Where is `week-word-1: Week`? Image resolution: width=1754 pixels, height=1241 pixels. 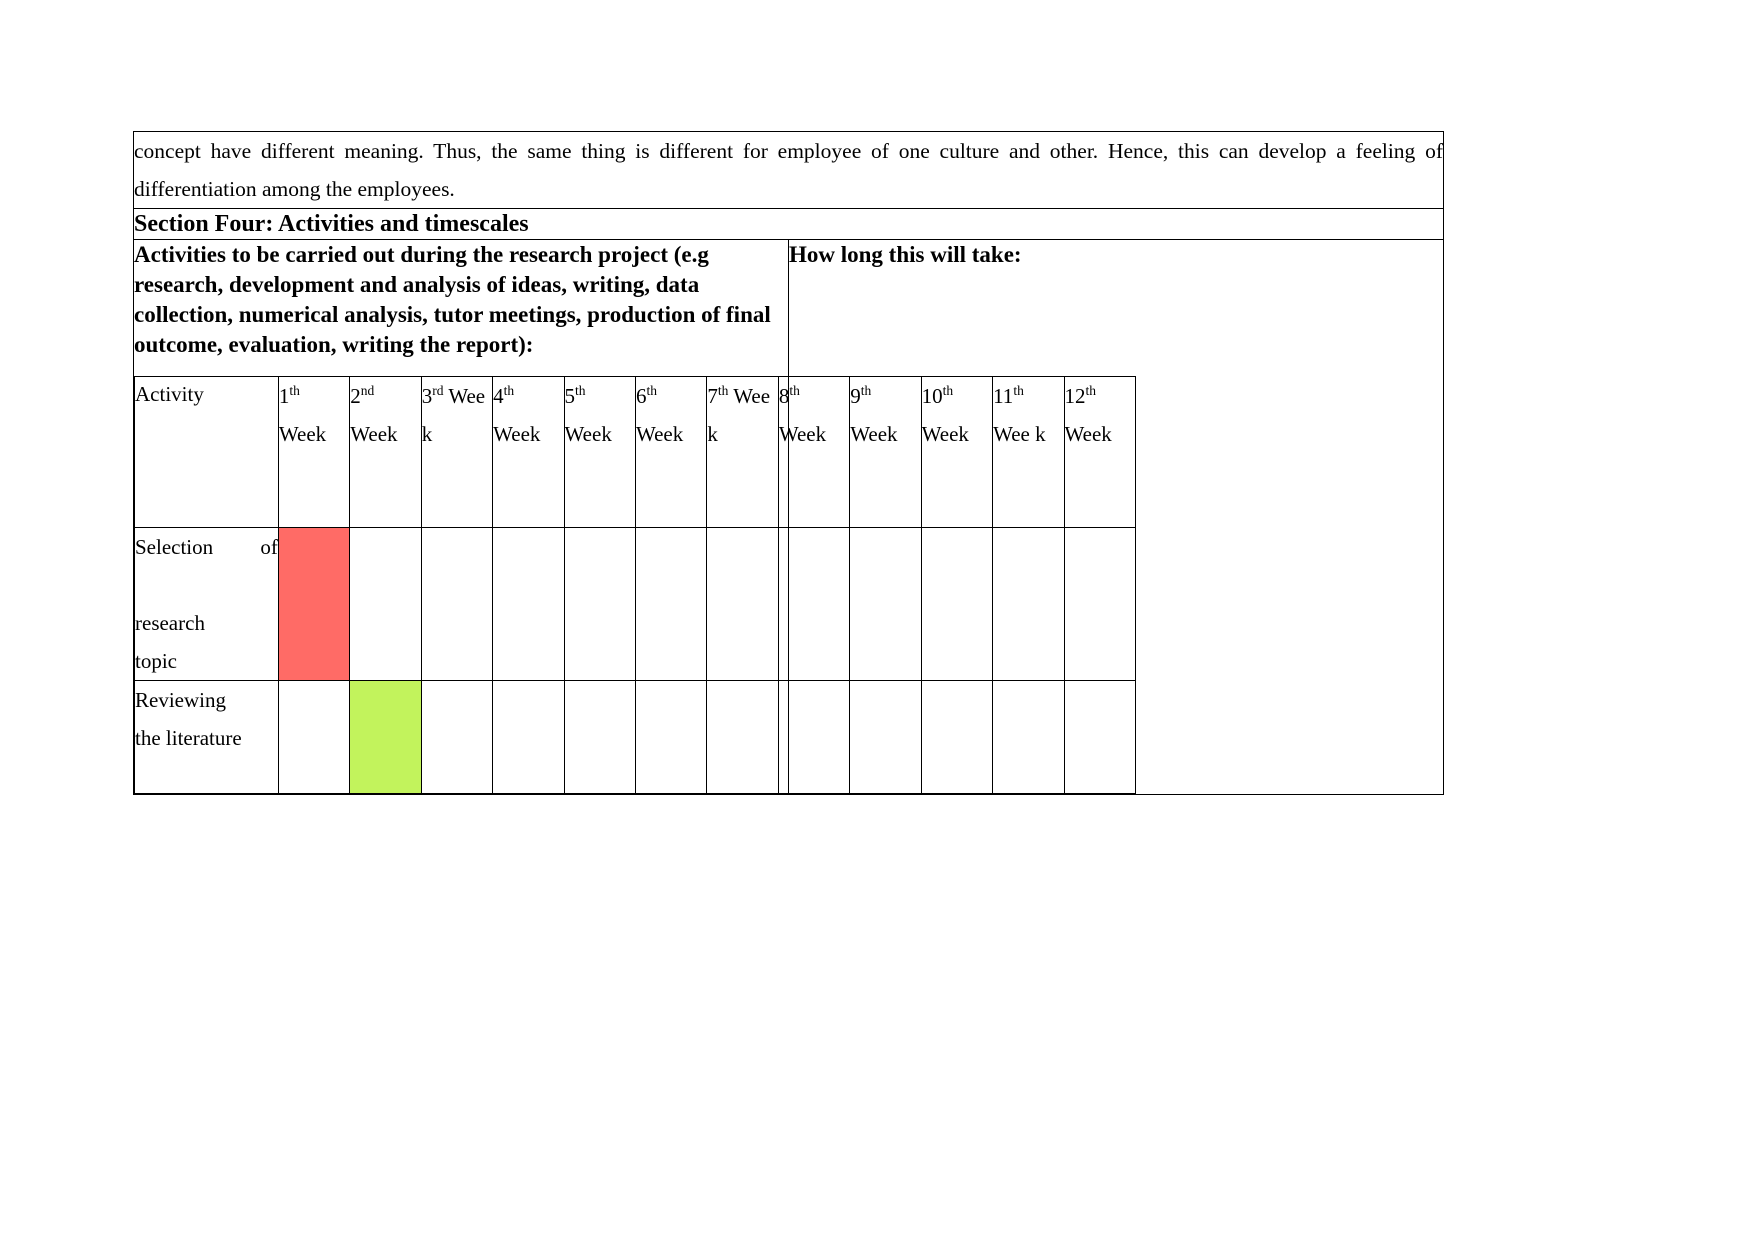 week-word-1: Week is located at coordinates (302, 434).